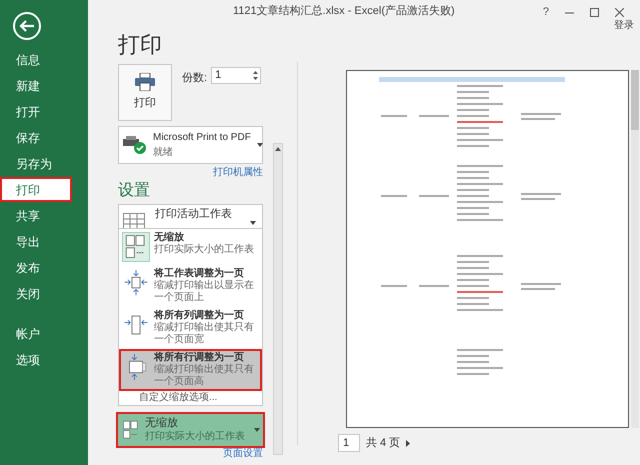  I want to click on sidebar-item: 帐户, so click(36, 333).